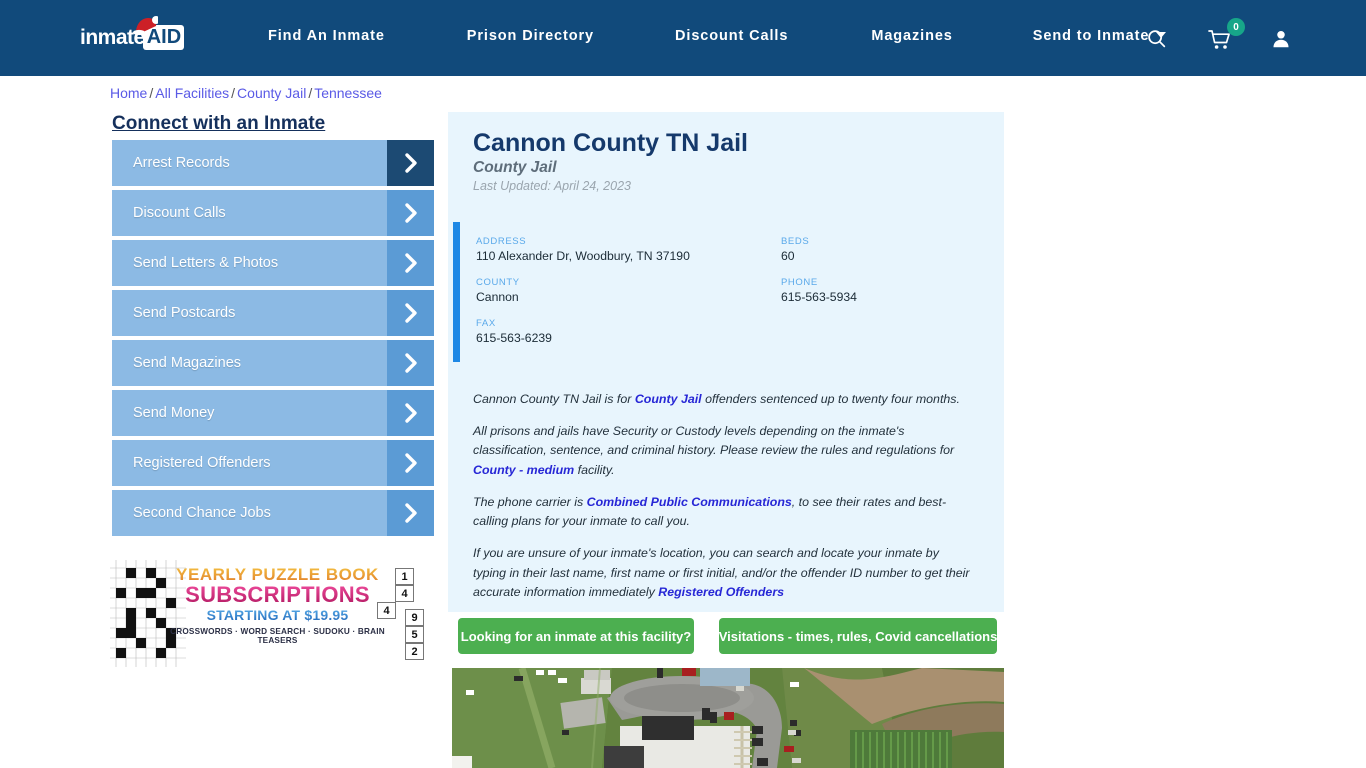 This screenshot has height=768, width=1366. I want to click on aerial-photo-graphic, so click(728, 718).